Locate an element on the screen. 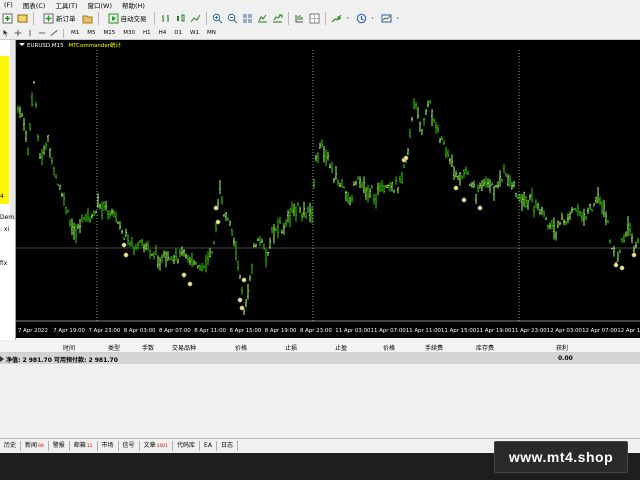 The width and height of the screenshot is (640, 480). trendline-icon is located at coordinates (54, 33).